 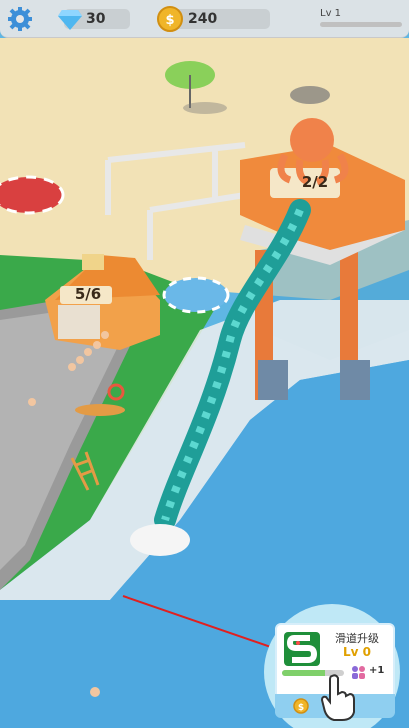 I want to click on building-capacity-sign: 5/6, so click(x=88, y=294).